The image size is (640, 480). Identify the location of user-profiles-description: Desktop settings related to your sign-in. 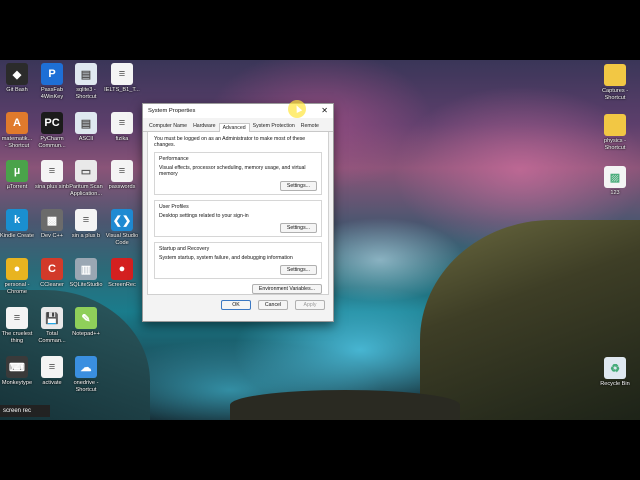
(204, 216).